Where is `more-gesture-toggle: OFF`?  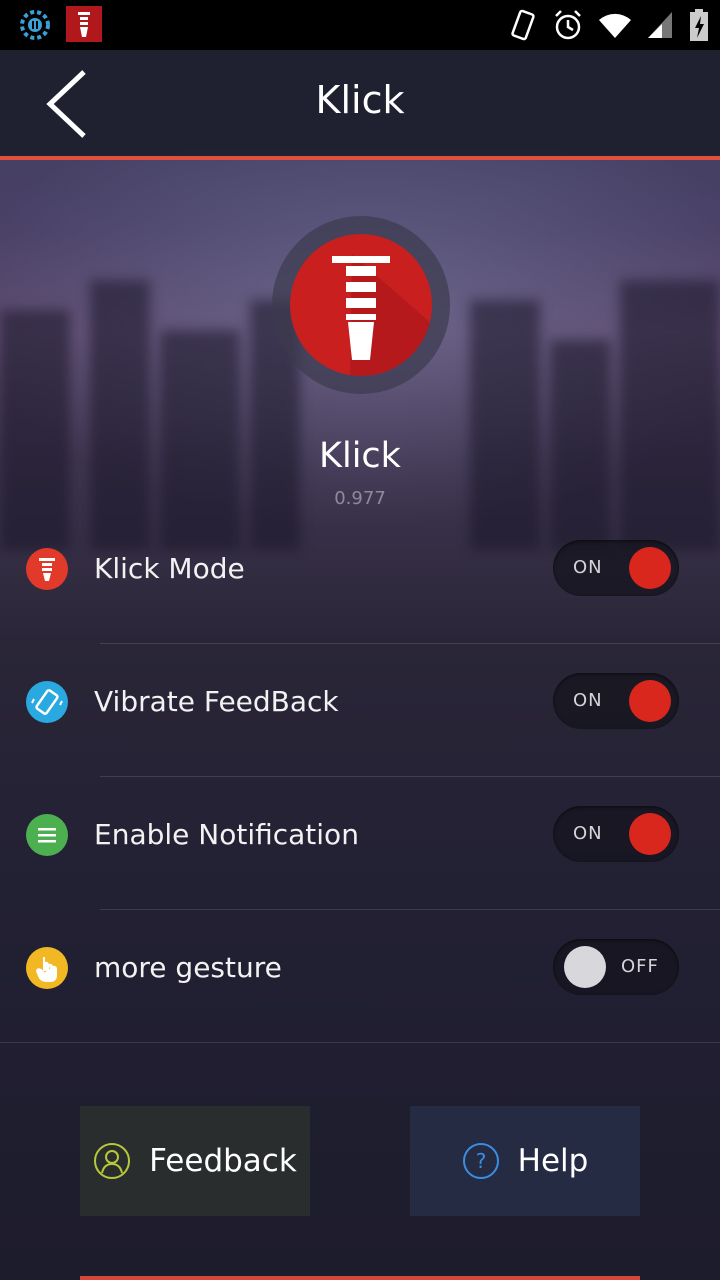 more-gesture-toggle: OFF is located at coordinates (616, 967).